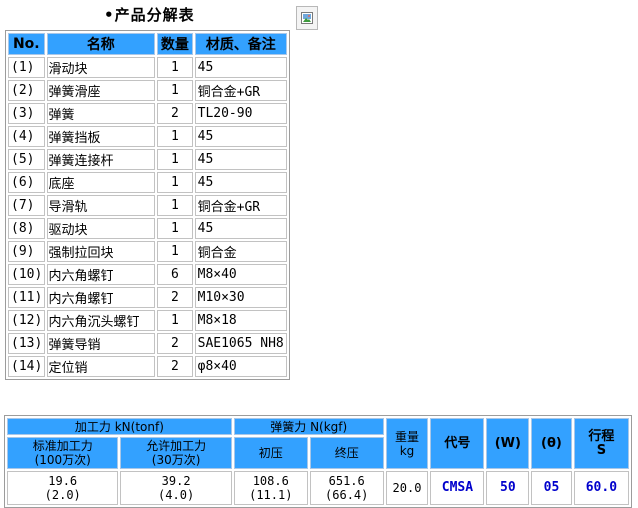 The width and height of the screenshot is (638, 508). I want to click on part-name: 弹簧滑座, so click(101, 90).